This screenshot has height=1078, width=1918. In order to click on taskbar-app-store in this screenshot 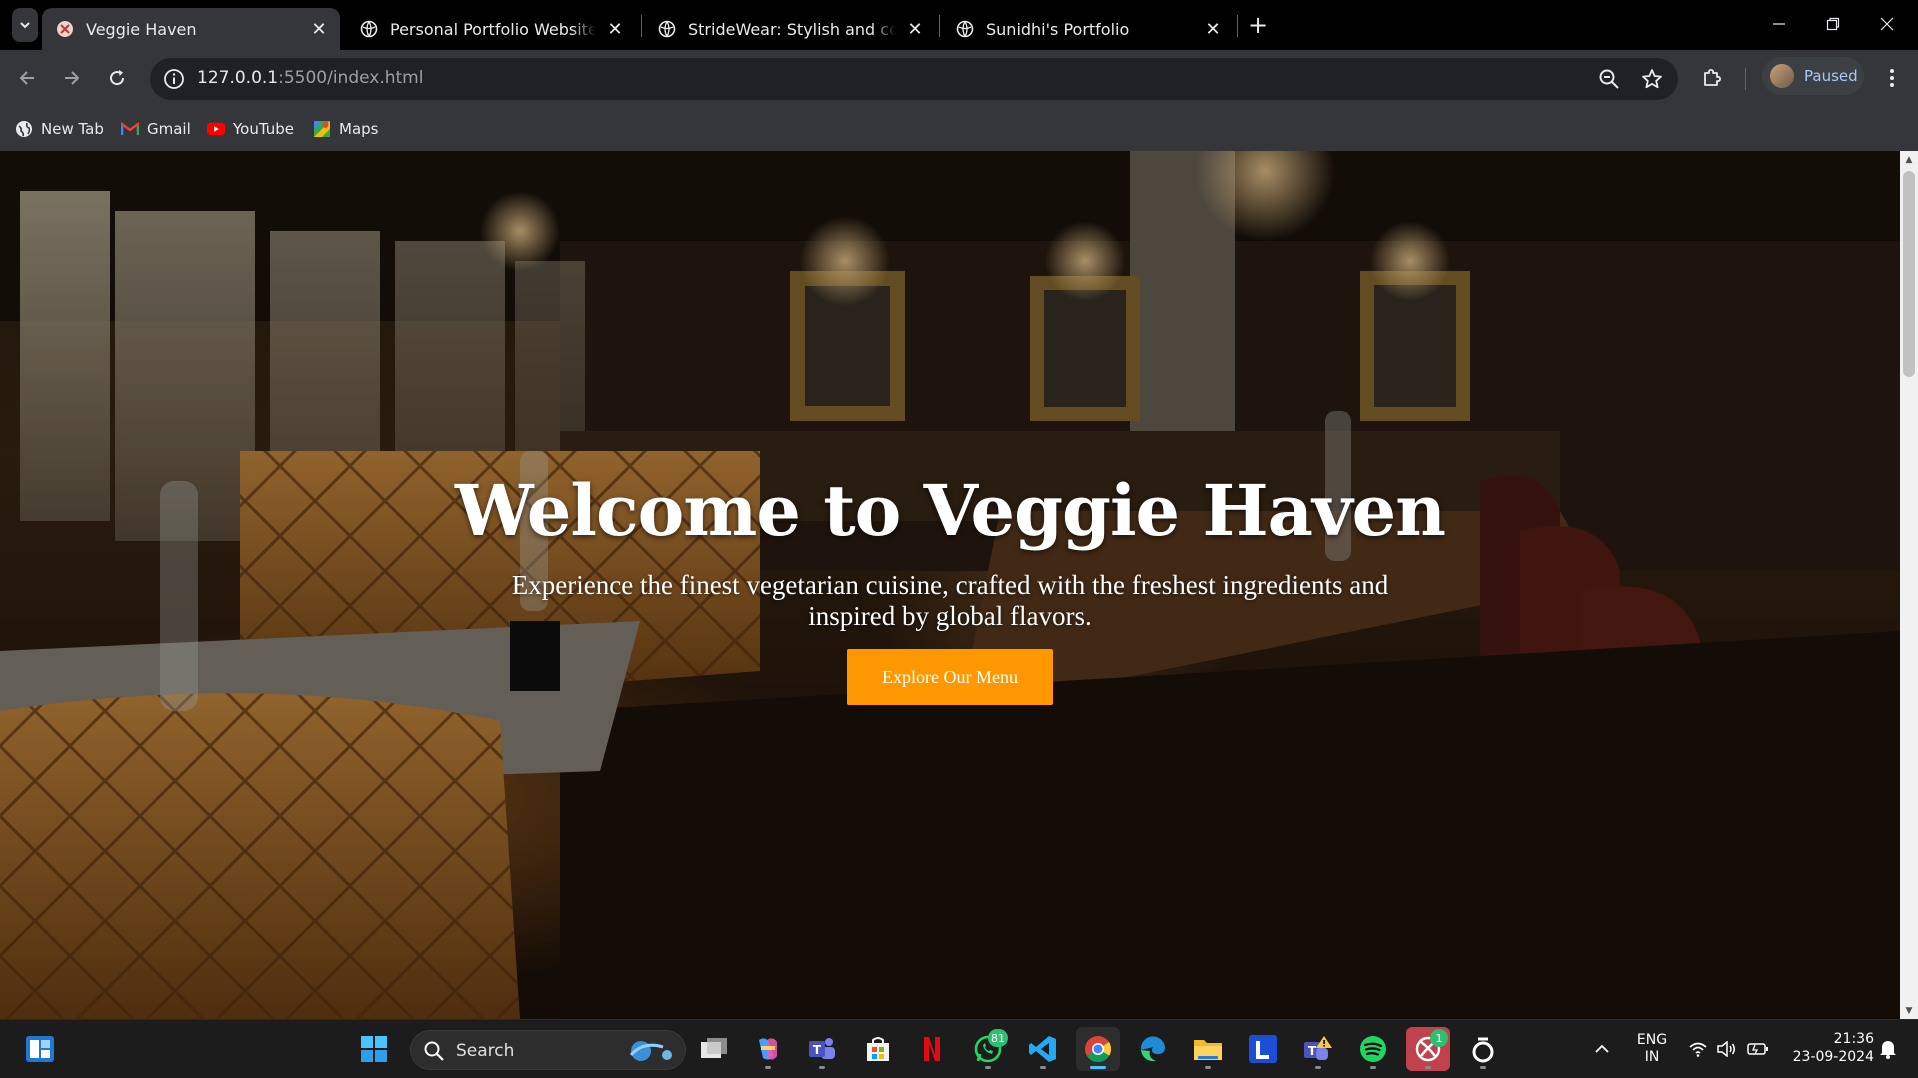, I will do `click(878, 1049)`.